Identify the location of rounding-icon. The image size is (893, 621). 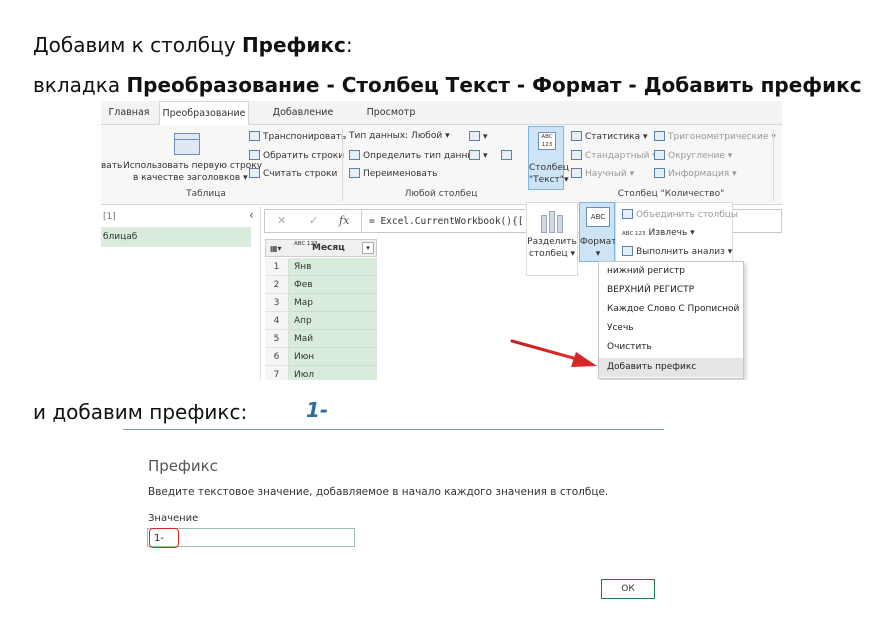
(659, 155).